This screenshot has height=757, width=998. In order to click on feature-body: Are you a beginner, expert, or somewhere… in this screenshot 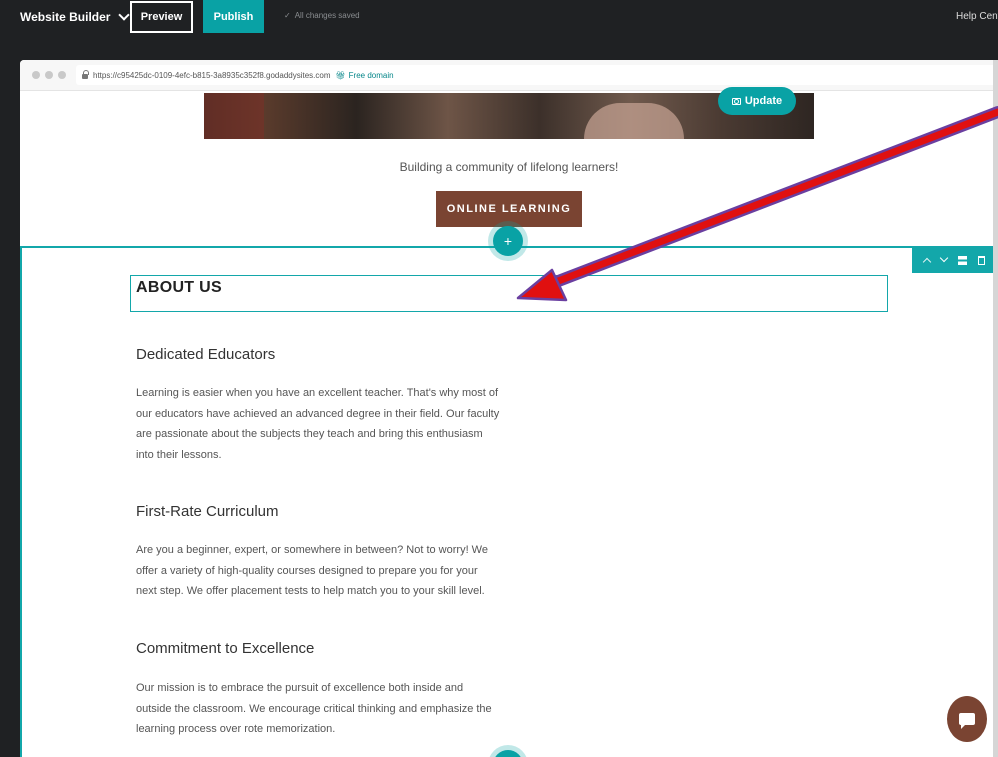, I will do `click(318, 571)`.